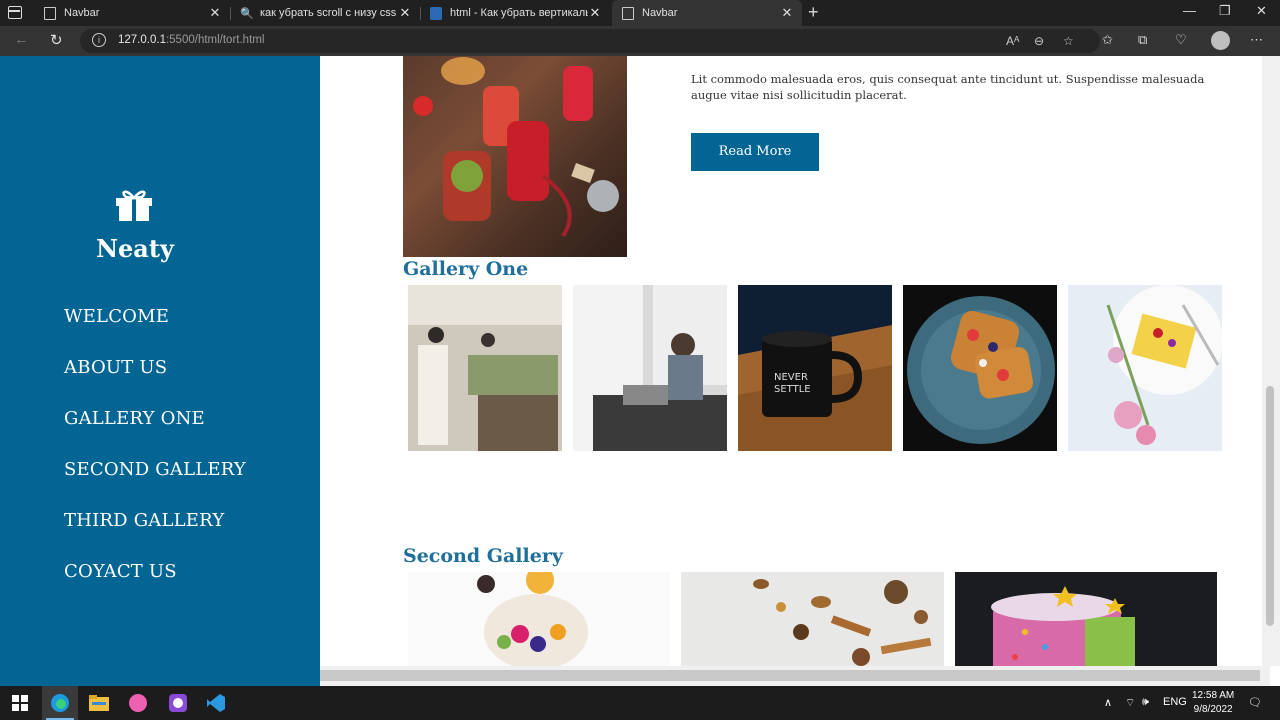  I want to click on close-window-icon: ✕, so click(1261, 11).